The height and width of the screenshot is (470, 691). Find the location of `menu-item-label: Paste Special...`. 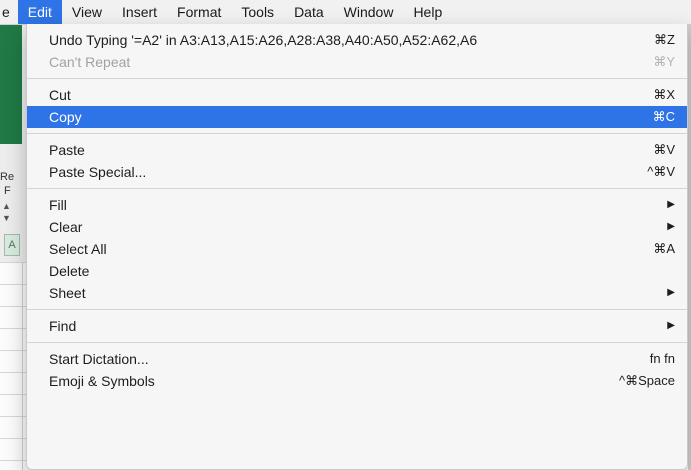

menu-item-label: Paste Special... is located at coordinates (98, 172).